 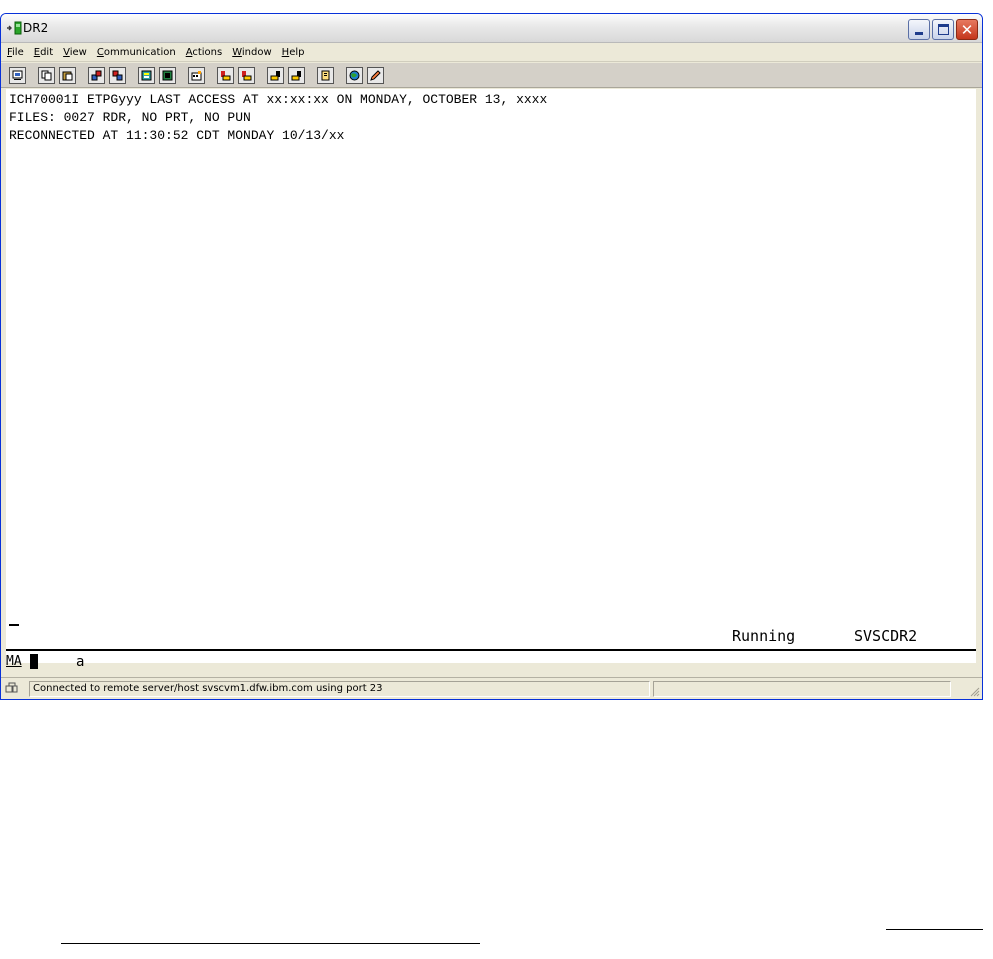 I want to click on clipboard-button, so click(x=325, y=75).